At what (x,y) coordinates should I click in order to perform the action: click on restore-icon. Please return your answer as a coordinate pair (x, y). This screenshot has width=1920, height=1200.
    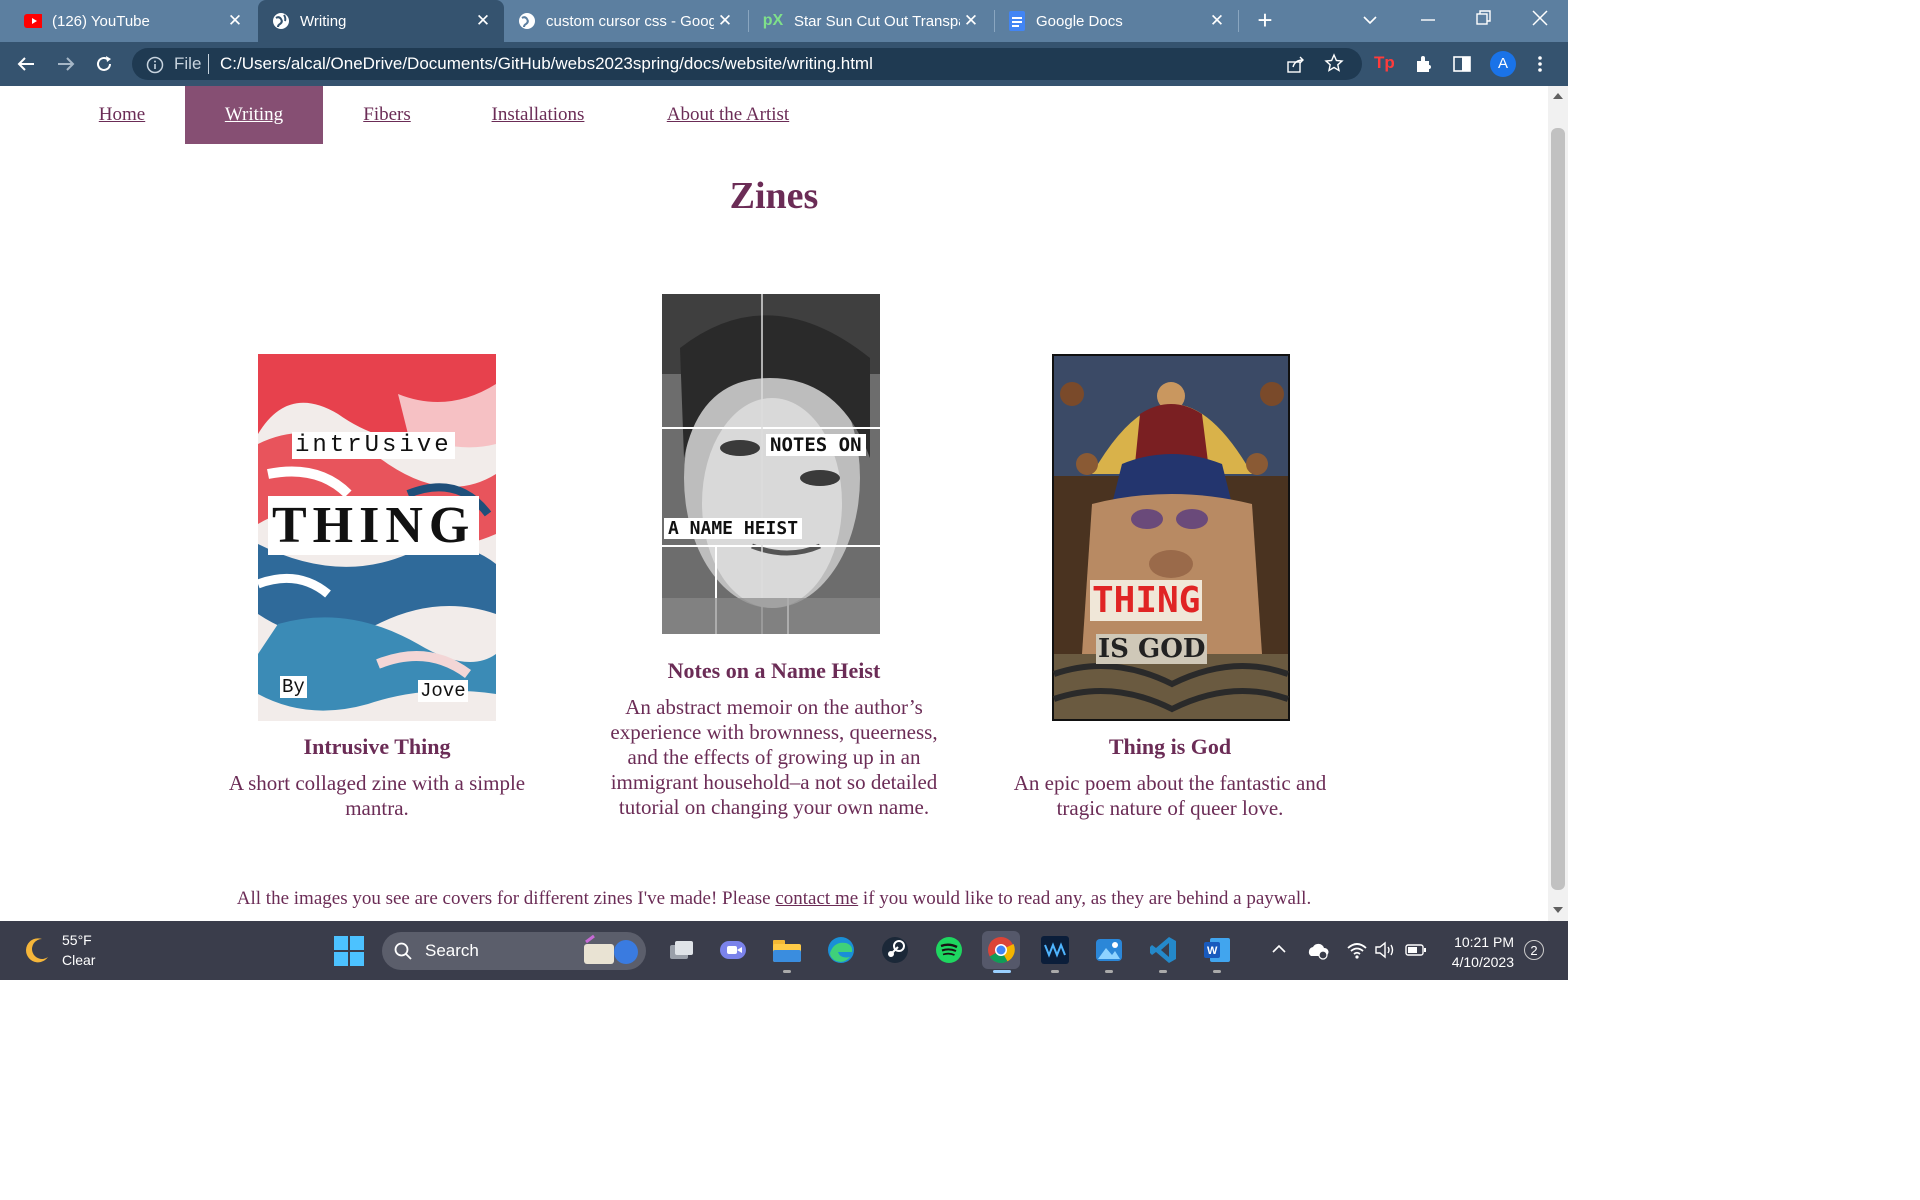
    Looking at the image, I should click on (1484, 18).